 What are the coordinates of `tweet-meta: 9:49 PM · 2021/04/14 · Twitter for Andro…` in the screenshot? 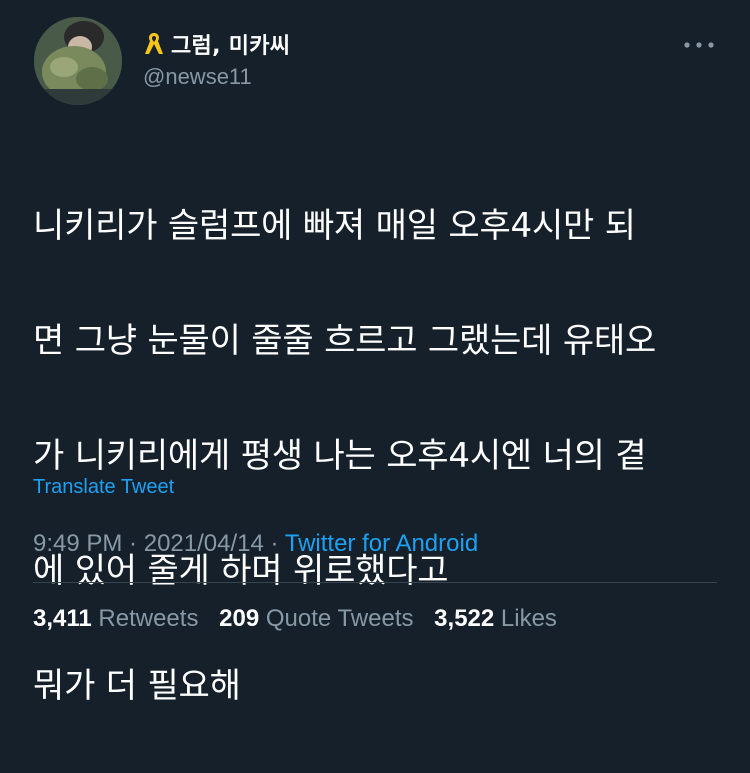 It's located at (255, 544).